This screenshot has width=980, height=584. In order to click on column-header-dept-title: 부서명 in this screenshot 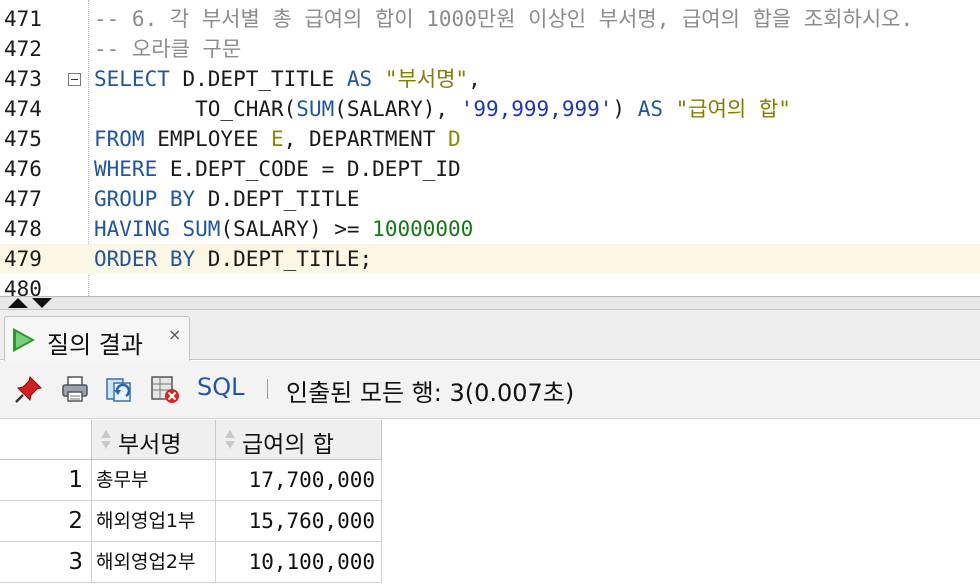, I will do `click(154, 440)`.